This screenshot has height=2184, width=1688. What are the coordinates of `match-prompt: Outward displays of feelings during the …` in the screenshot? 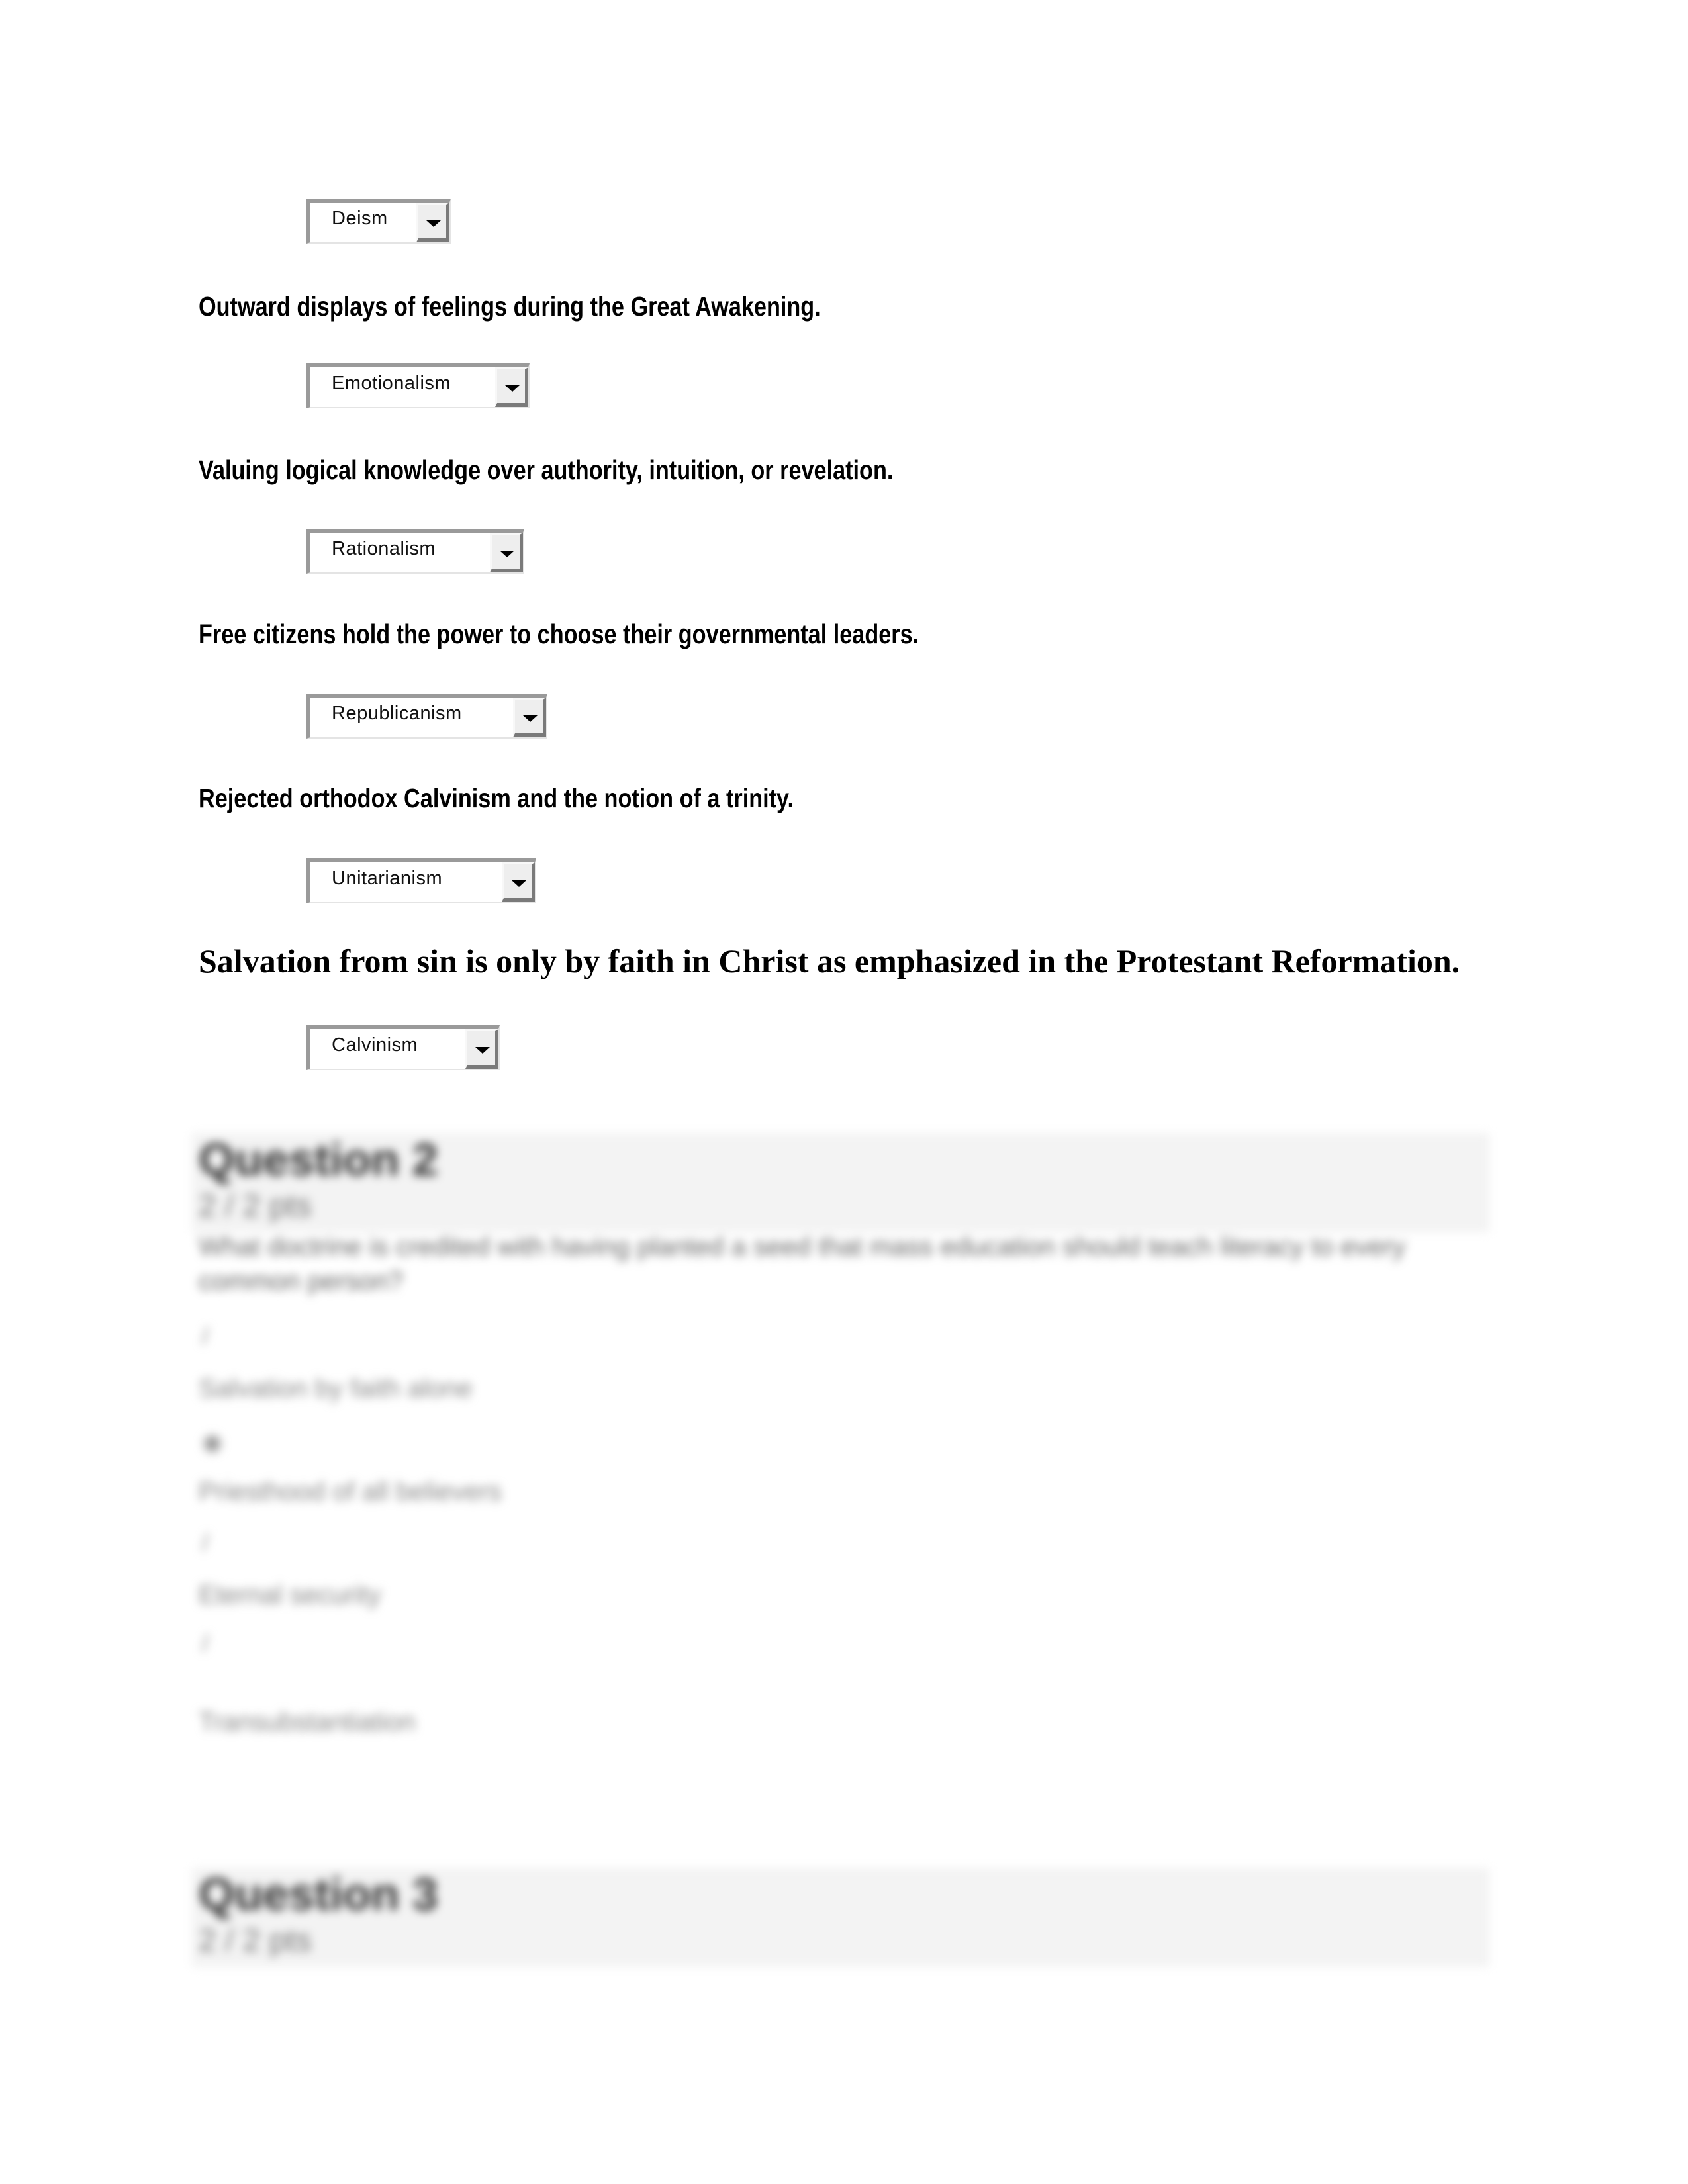 It's located at (510, 306).